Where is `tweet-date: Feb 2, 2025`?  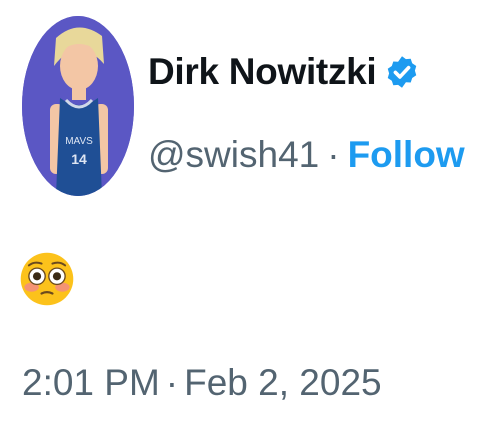
tweet-date: Feb 2, 2025 is located at coordinates (283, 382).